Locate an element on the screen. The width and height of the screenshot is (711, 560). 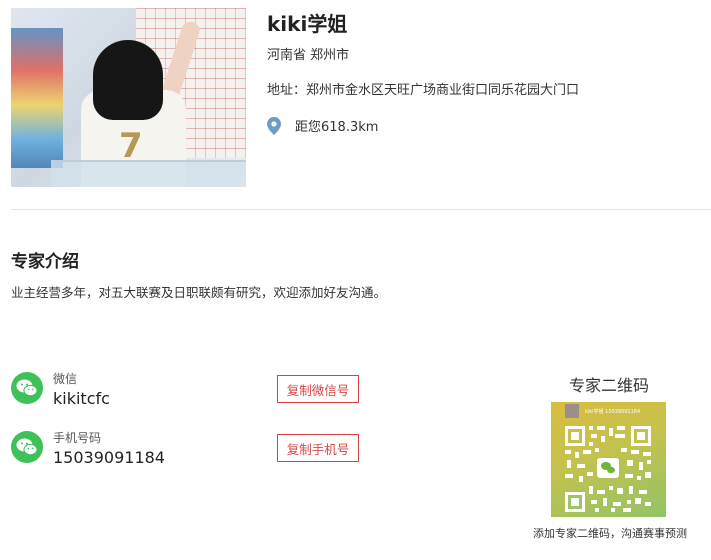
section-title-intro: 专家介绍 is located at coordinates (45, 262).